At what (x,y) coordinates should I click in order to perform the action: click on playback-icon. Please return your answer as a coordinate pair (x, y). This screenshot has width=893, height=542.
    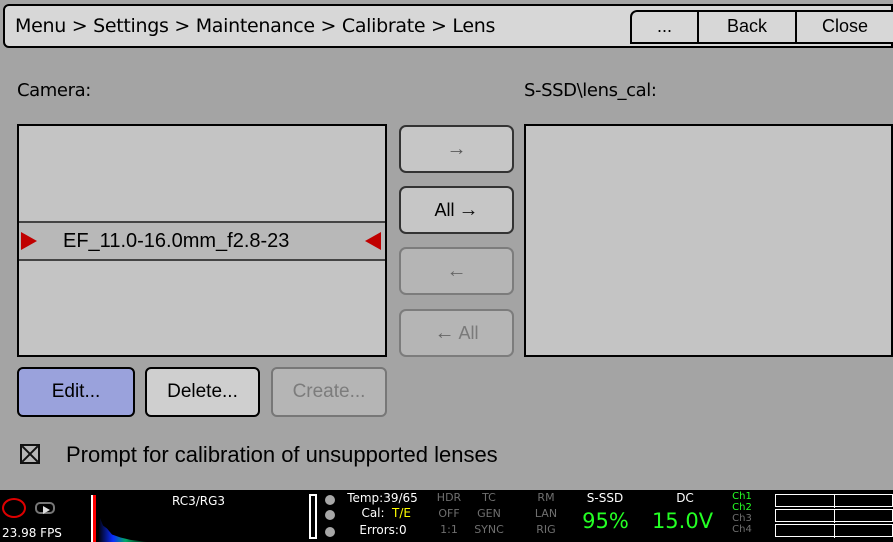
    Looking at the image, I should click on (45, 508).